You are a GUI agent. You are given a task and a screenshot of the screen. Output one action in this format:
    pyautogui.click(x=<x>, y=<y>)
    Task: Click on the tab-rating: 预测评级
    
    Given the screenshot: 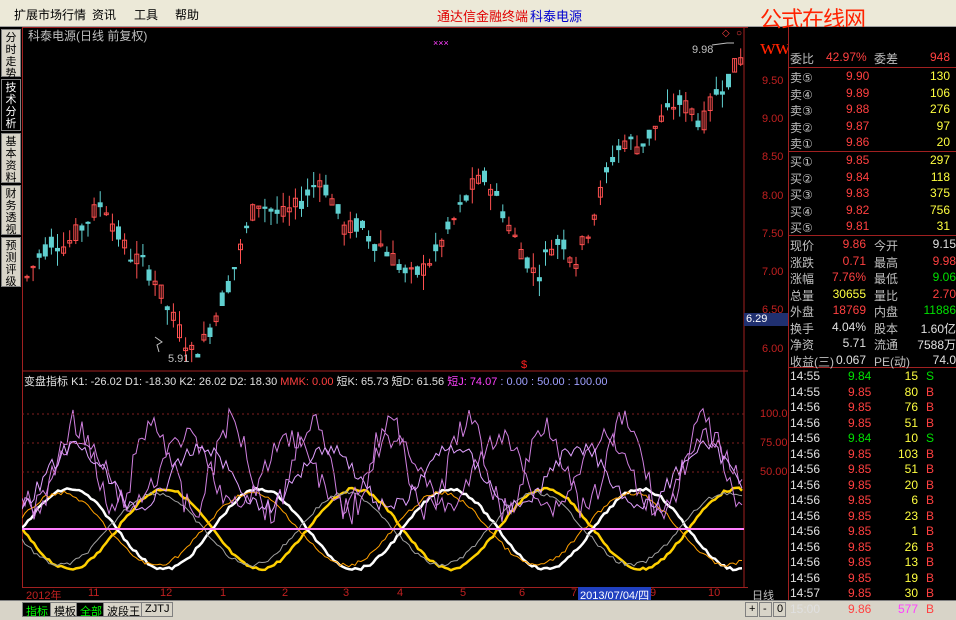 What is the action you would take?
    pyautogui.click(x=11, y=262)
    